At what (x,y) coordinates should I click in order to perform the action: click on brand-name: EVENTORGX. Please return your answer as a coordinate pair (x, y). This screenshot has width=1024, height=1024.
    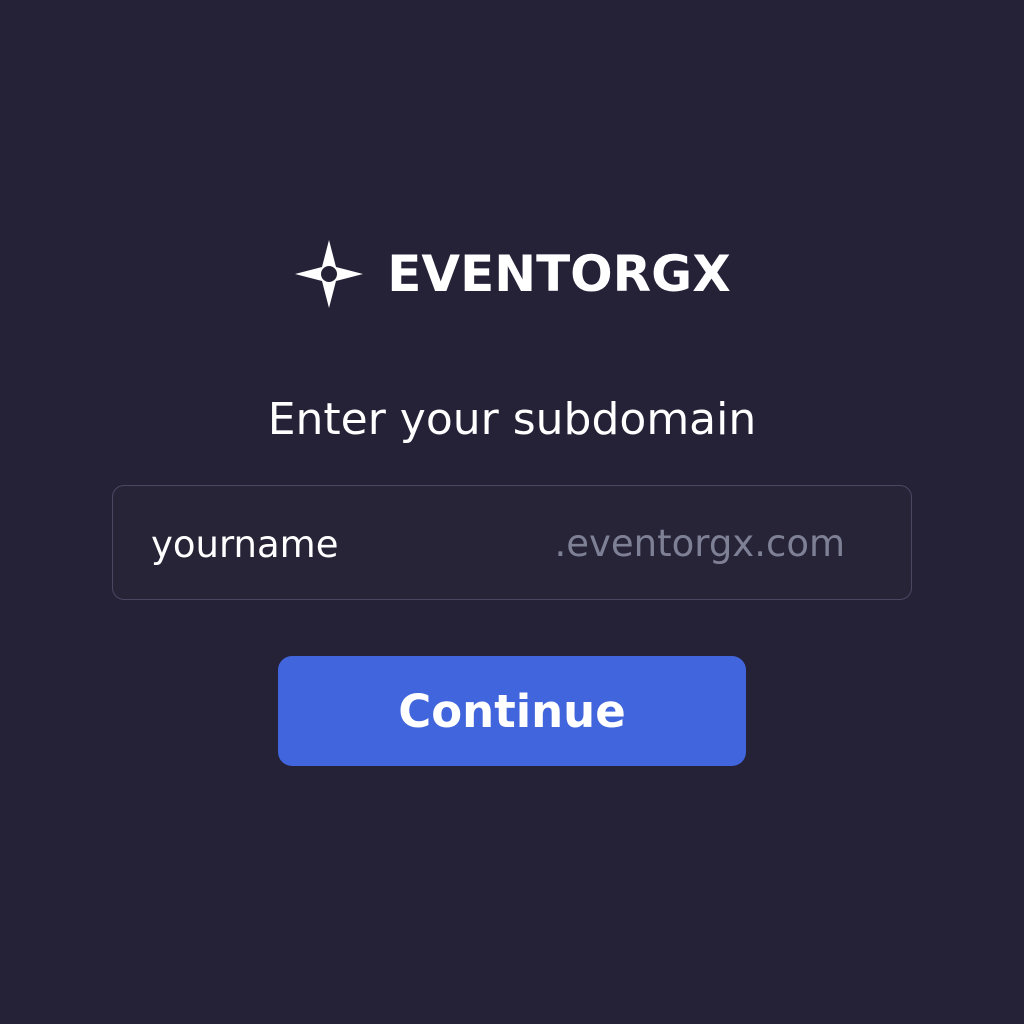
    Looking at the image, I should click on (559, 274).